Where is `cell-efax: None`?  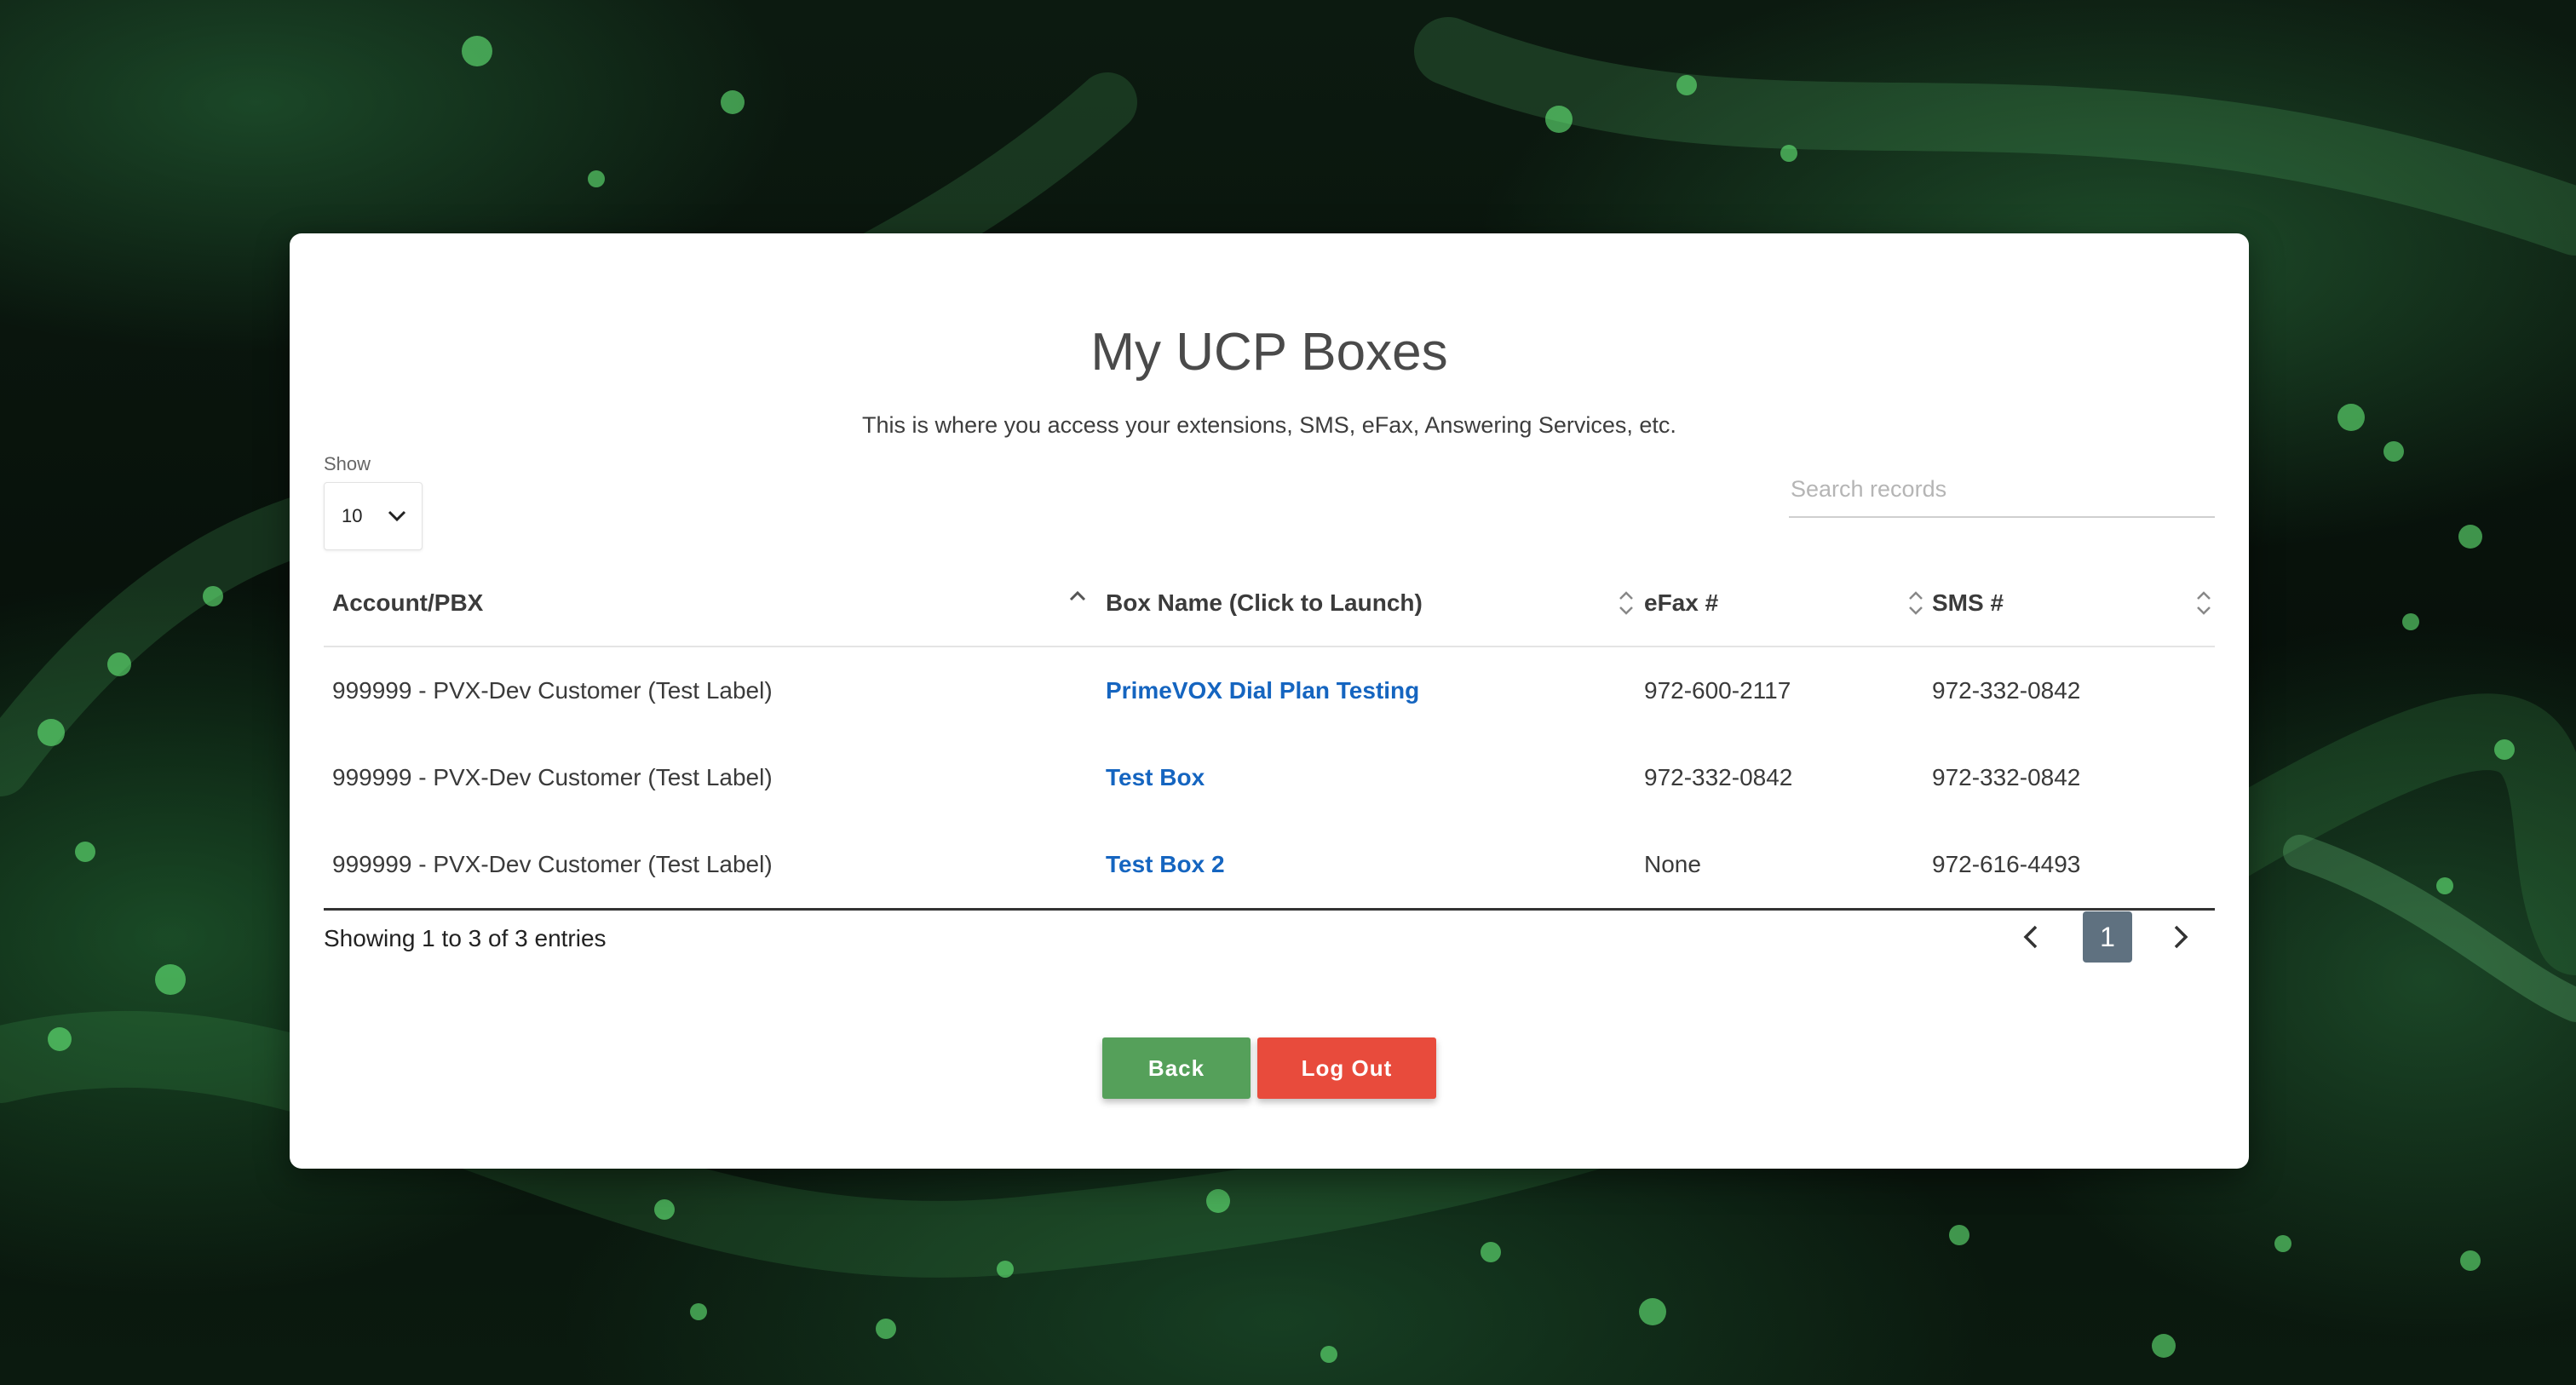
cell-efax: None is located at coordinates (1673, 864).